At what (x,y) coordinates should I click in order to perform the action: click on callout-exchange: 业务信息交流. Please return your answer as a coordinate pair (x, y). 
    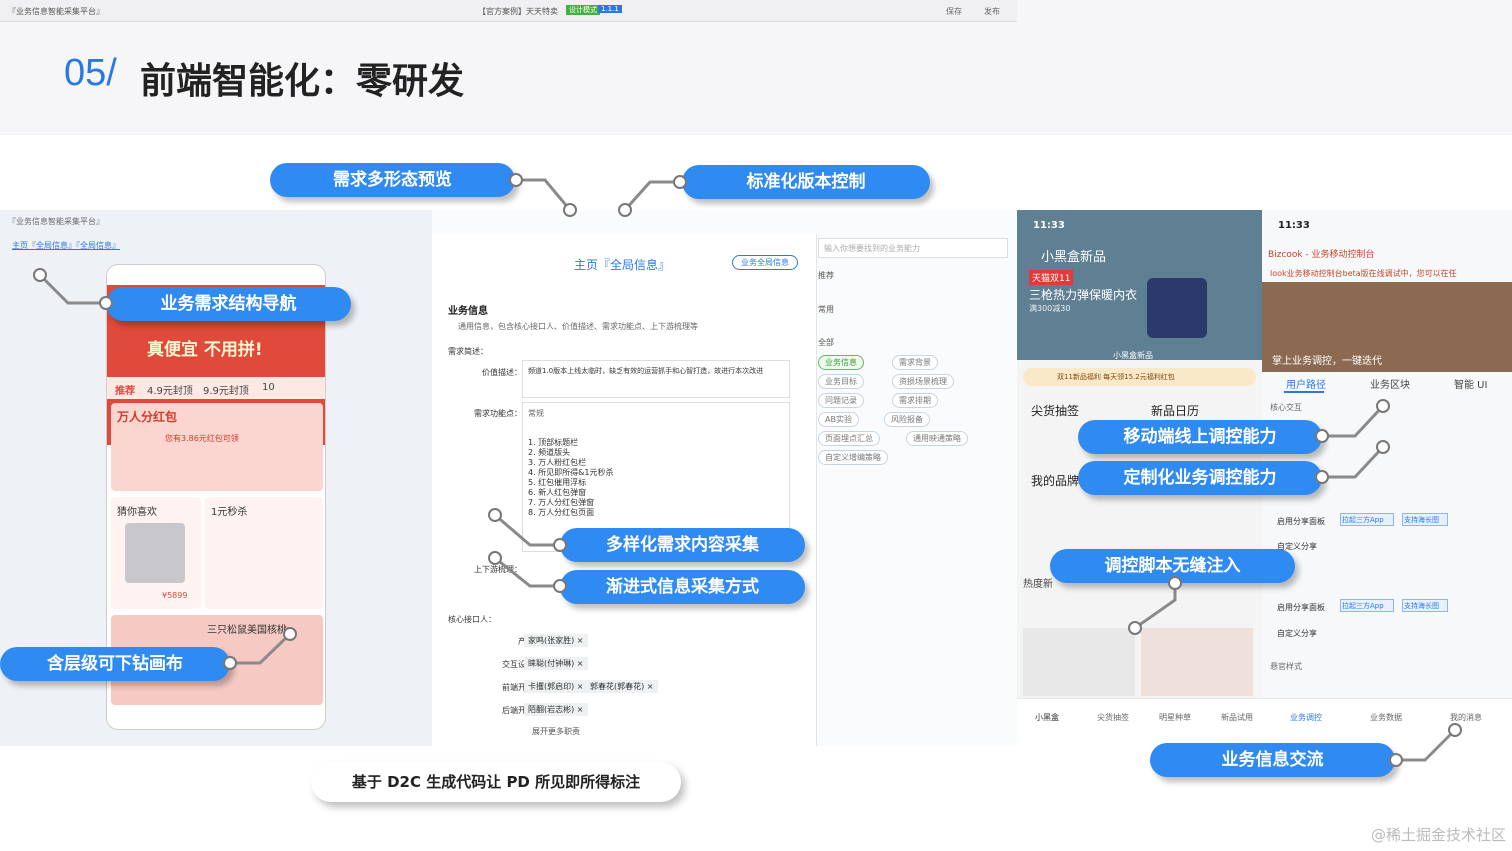
    Looking at the image, I should click on (1272, 760).